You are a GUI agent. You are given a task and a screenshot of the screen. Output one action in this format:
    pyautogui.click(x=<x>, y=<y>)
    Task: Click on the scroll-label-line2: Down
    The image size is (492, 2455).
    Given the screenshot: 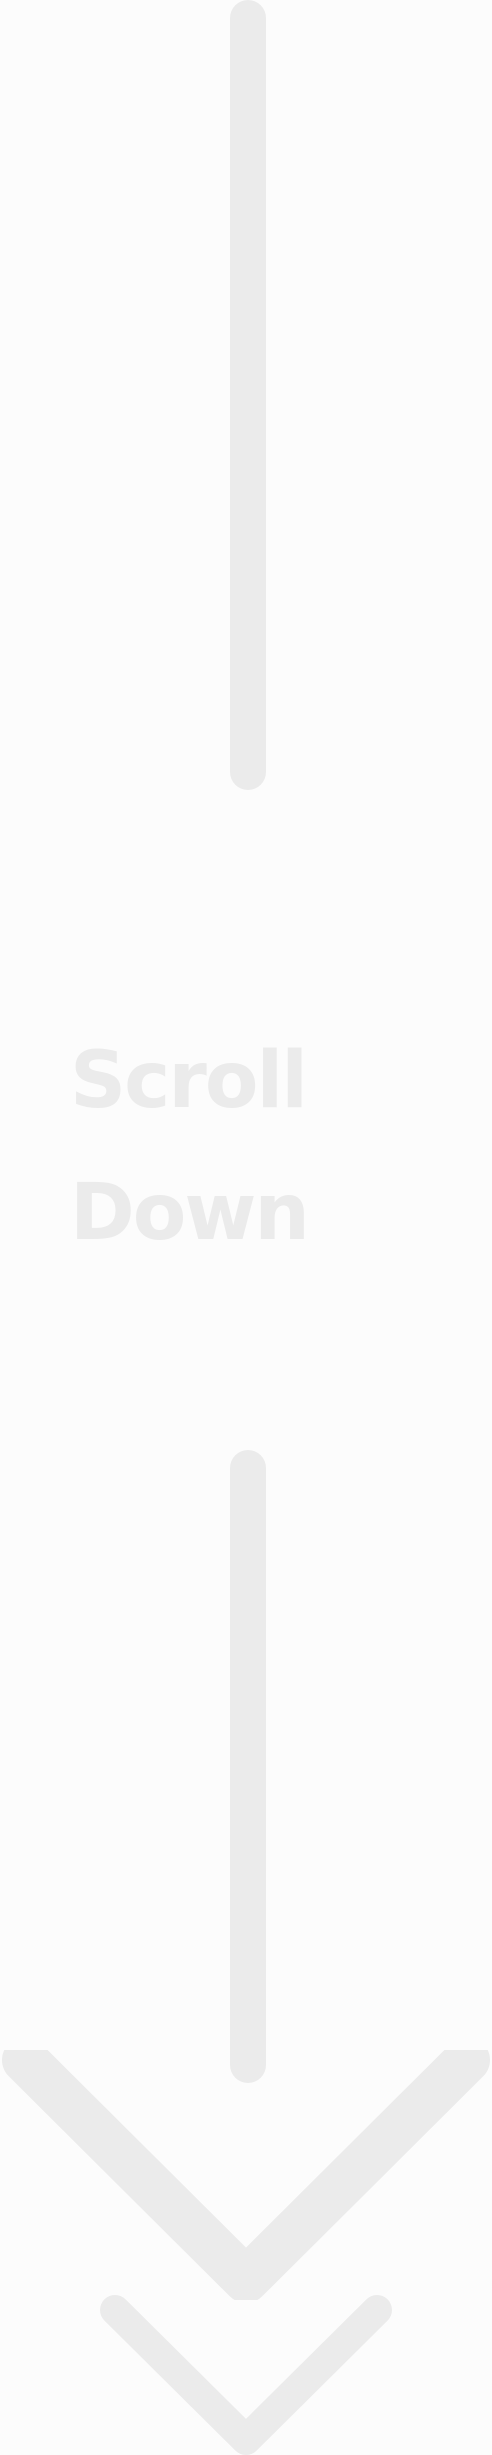 What is the action you would take?
    pyautogui.click(x=190, y=1213)
    